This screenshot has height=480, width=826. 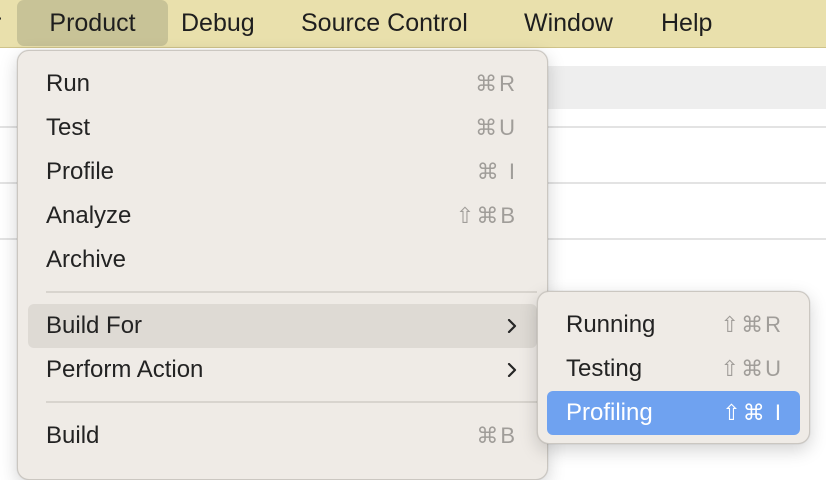 What do you see at coordinates (218, 23) in the screenshot?
I see `menubar-item-debug: Debug` at bounding box center [218, 23].